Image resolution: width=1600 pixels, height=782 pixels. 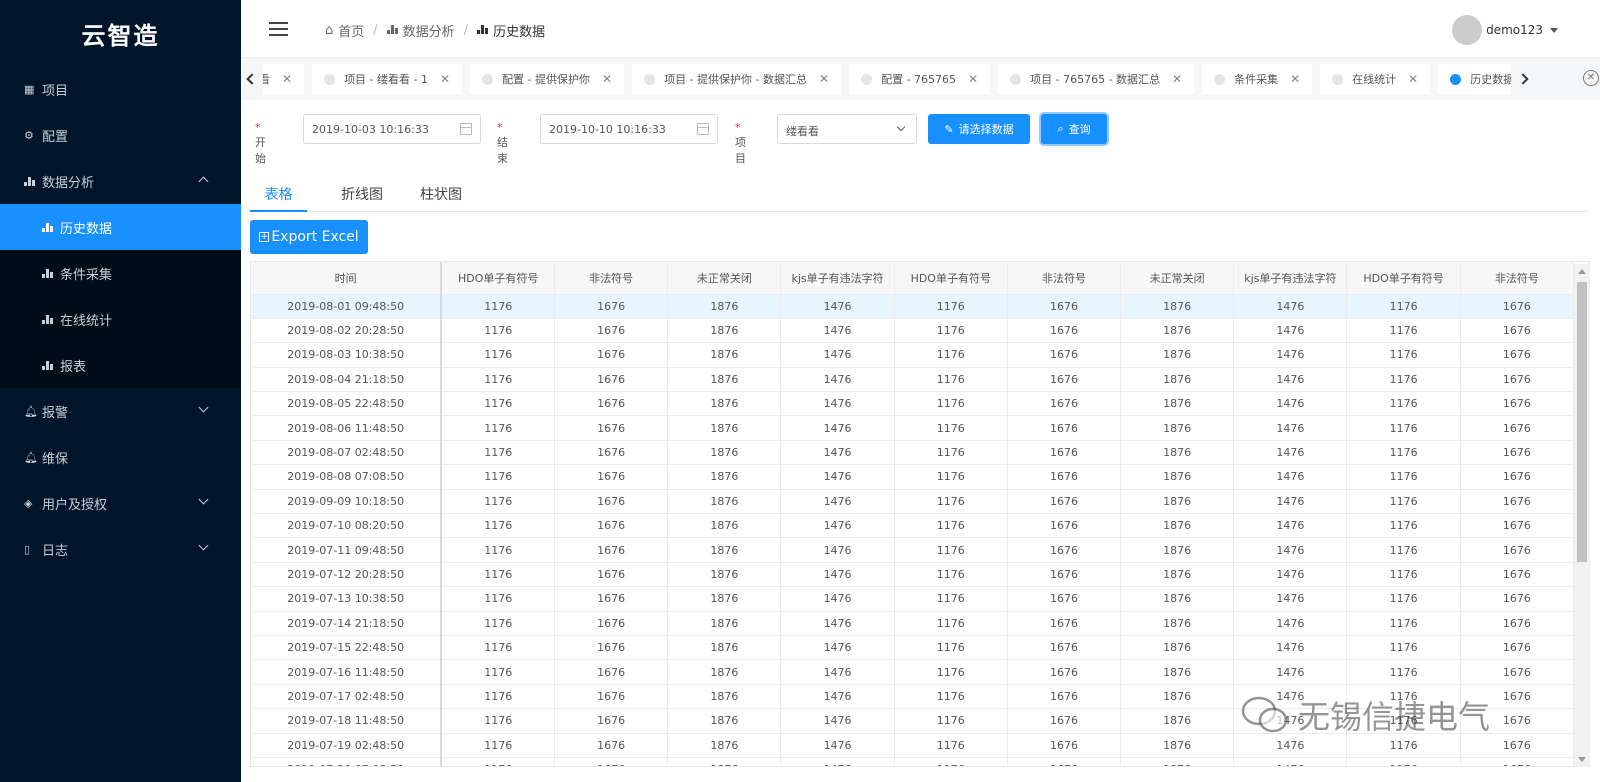 I want to click on watermark-text: 无锡信捷电气, so click(x=1394, y=717).